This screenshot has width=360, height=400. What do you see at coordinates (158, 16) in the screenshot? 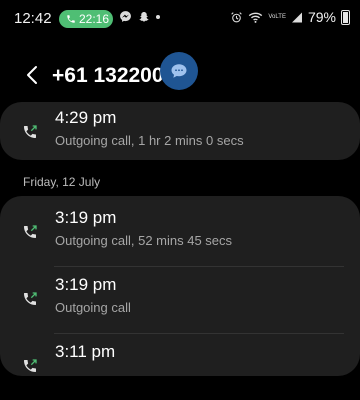
I see `notification-dot` at bounding box center [158, 16].